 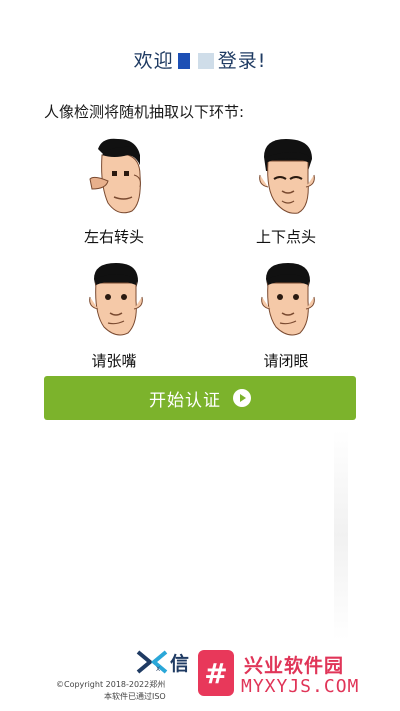 I want to click on scrollbar-track, so click(x=341, y=535).